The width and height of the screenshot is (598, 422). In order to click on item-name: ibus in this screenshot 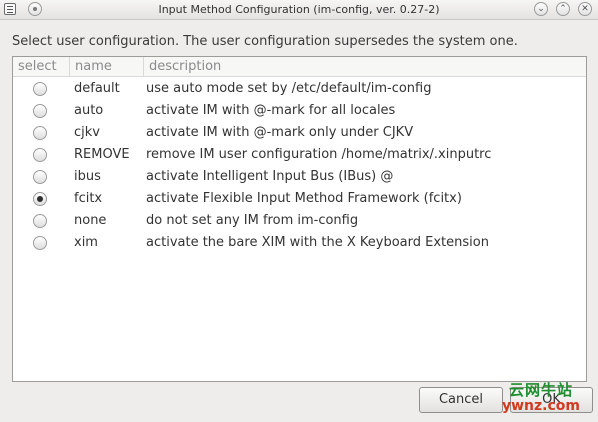, I will do `click(87, 176)`.